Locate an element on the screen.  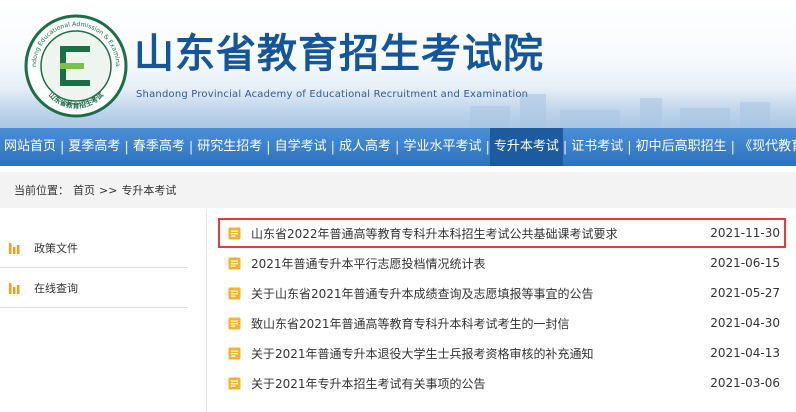
sidebar: 政策文件 在线查询 is located at coordinates (94, 268).